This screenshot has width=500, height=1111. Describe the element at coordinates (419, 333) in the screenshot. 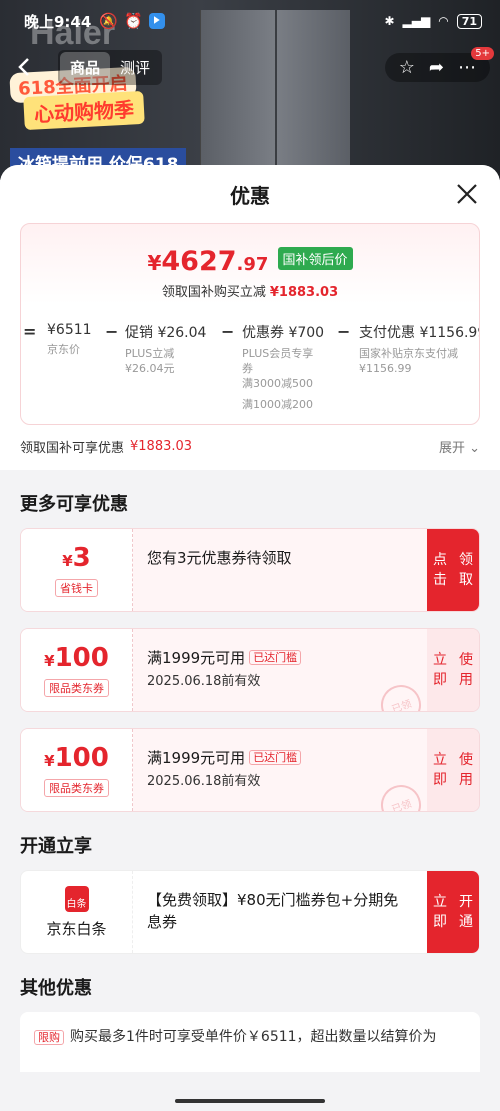

I see `breakdown-value: 支付优惠 ¥1156.99` at that location.